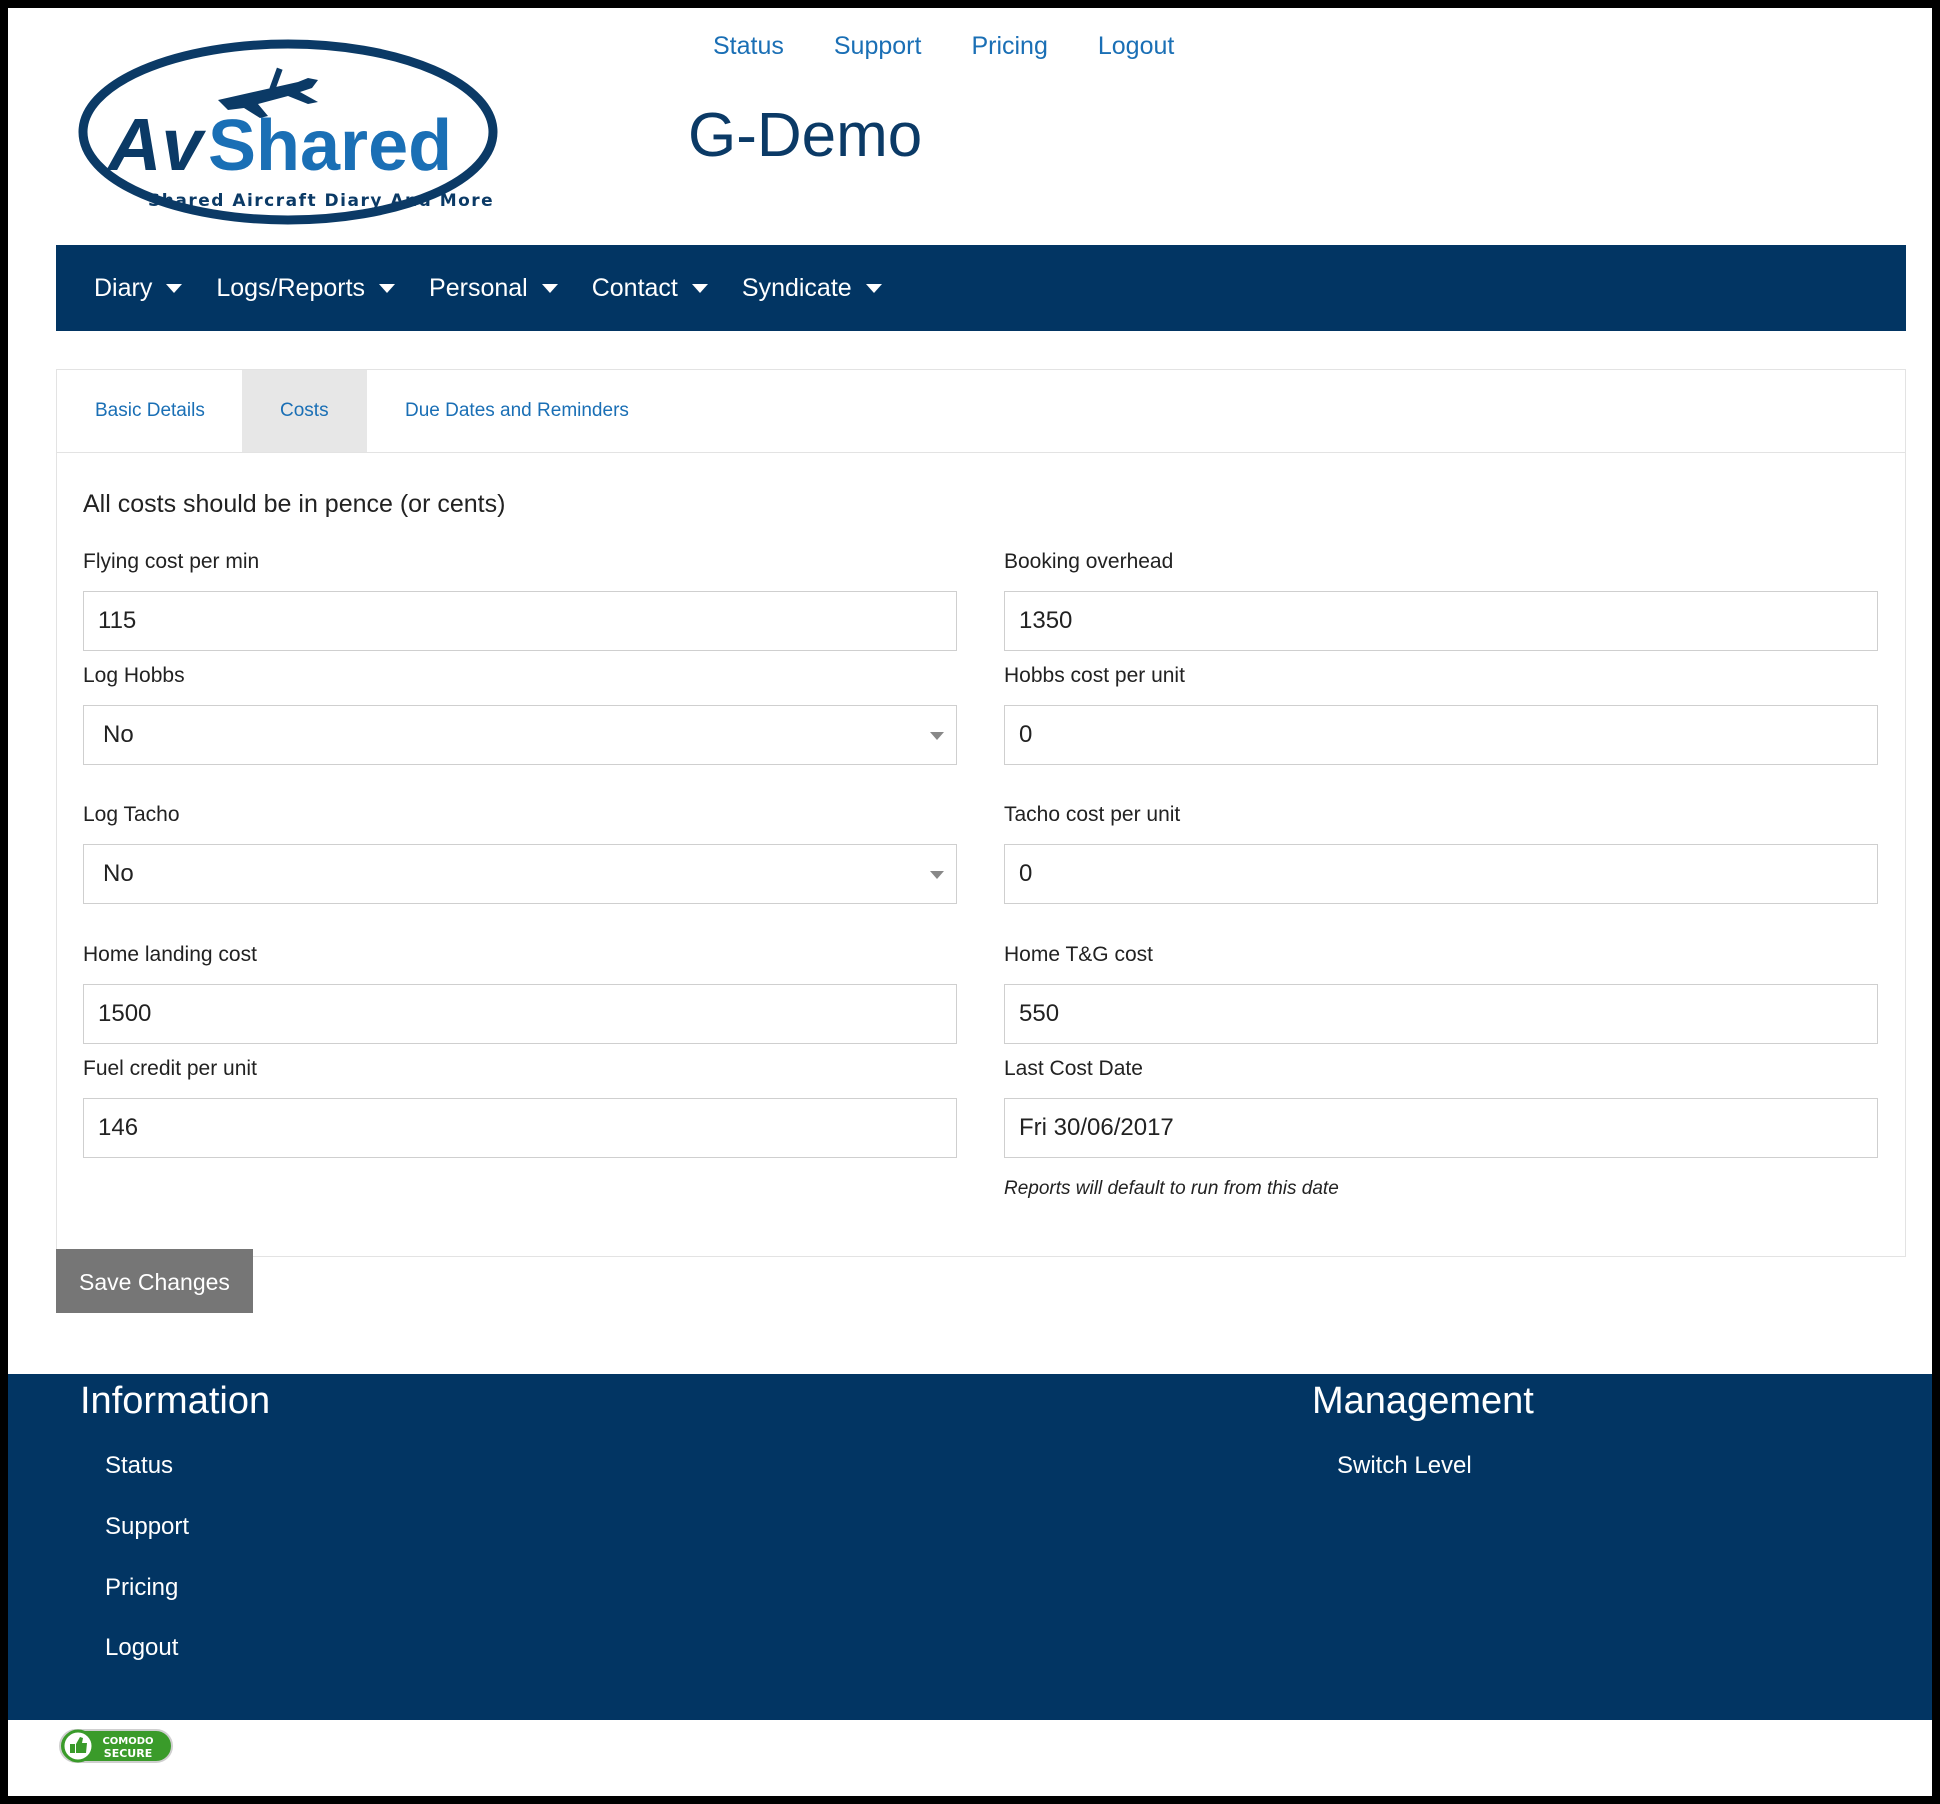 This screenshot has width=1940, height=1804. What do you see at coordinates (796, 287) in the screenshot?
I see `nav-syndicate-label: Syndicate` at bounding box center [796, 287].